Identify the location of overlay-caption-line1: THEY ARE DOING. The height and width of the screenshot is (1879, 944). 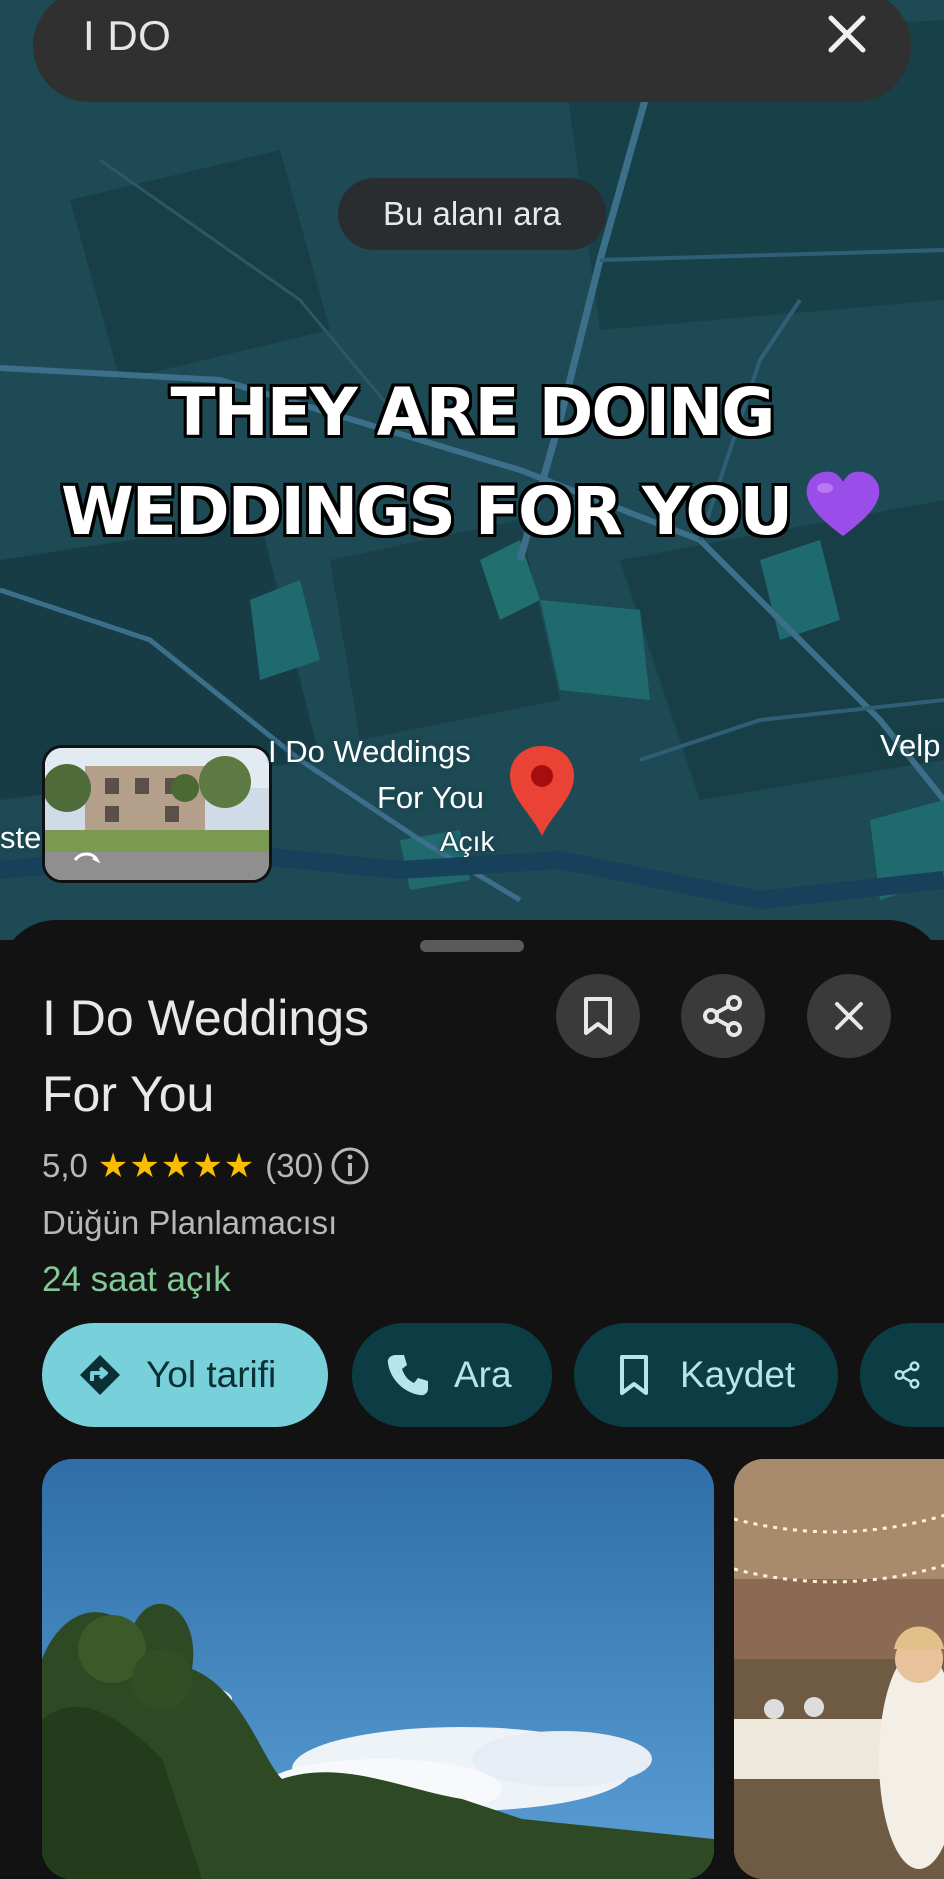
(473, 412).